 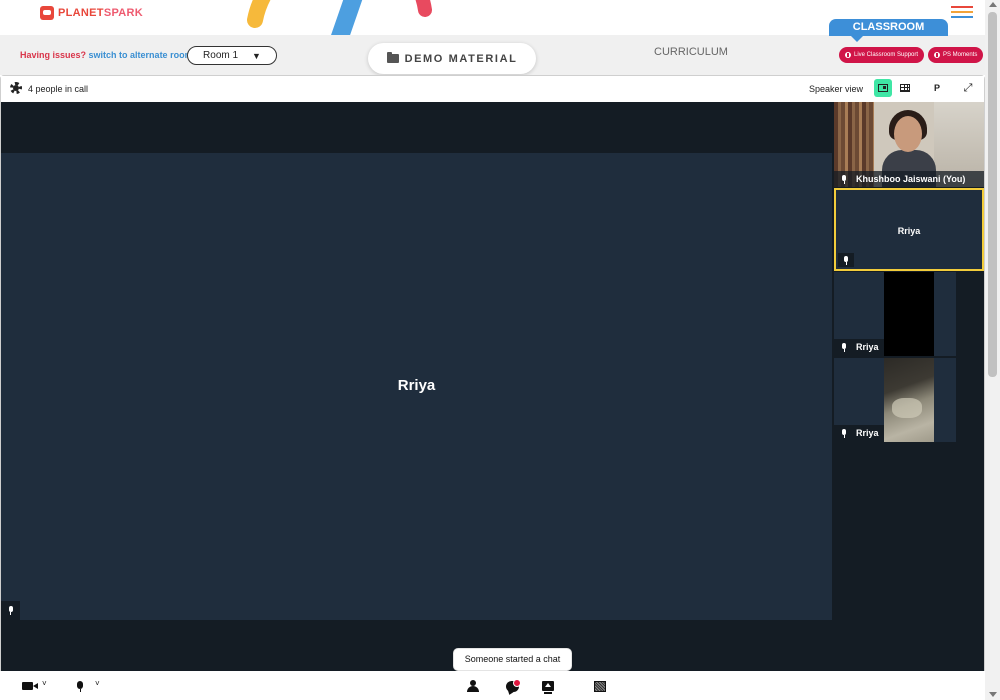 I want to click on alternate-room-link: switch to alternate room, so click(x=141, y=55).